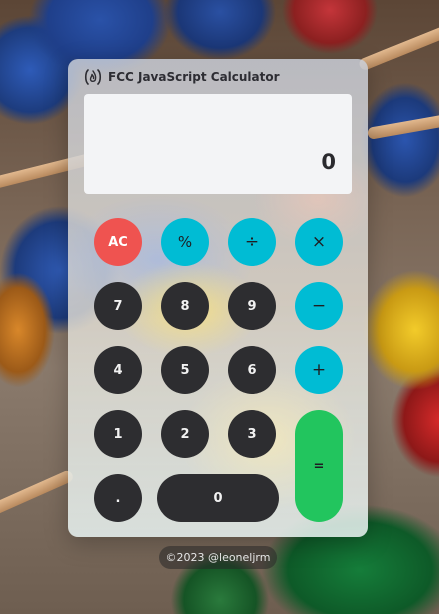 The image size is (439, 614). I want to click on equals-button: =, so click(319, 466).